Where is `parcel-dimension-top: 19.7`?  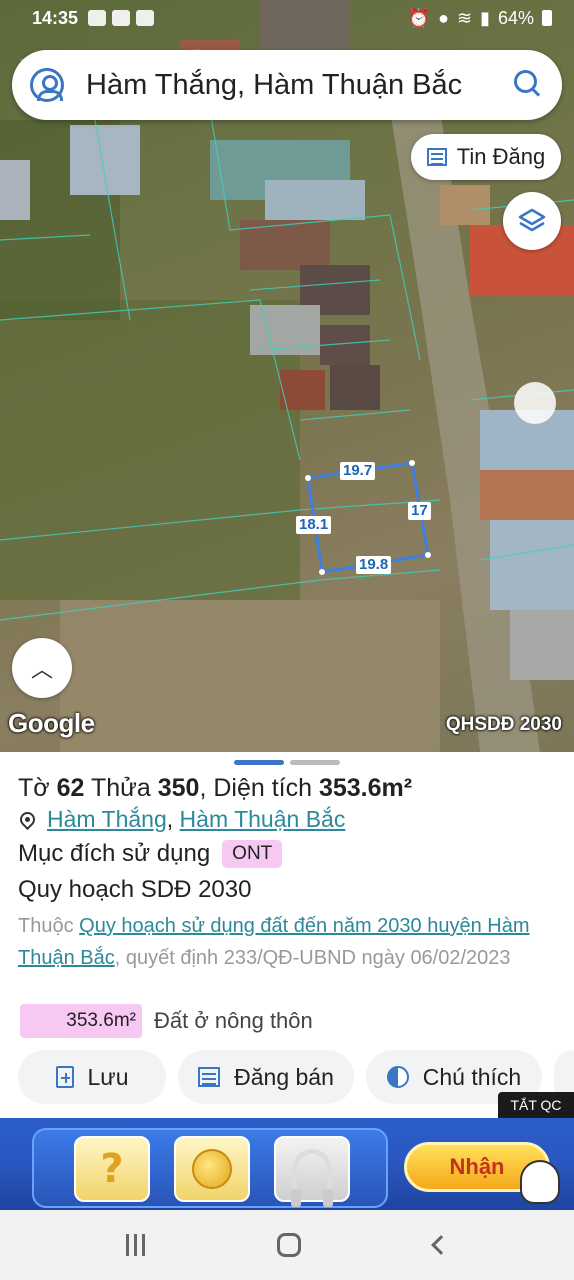
parcel-dimension-top: 19.7 is located at coordinates (358, 471).